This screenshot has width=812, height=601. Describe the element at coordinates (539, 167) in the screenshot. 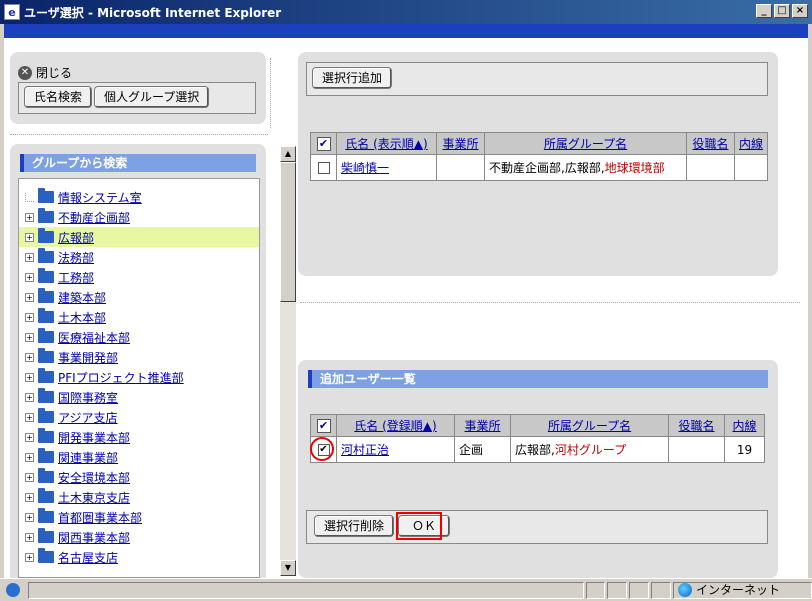

I see `table-row: 柴崎慎一 不動産企画部,広報部,地球環境部` at that location.